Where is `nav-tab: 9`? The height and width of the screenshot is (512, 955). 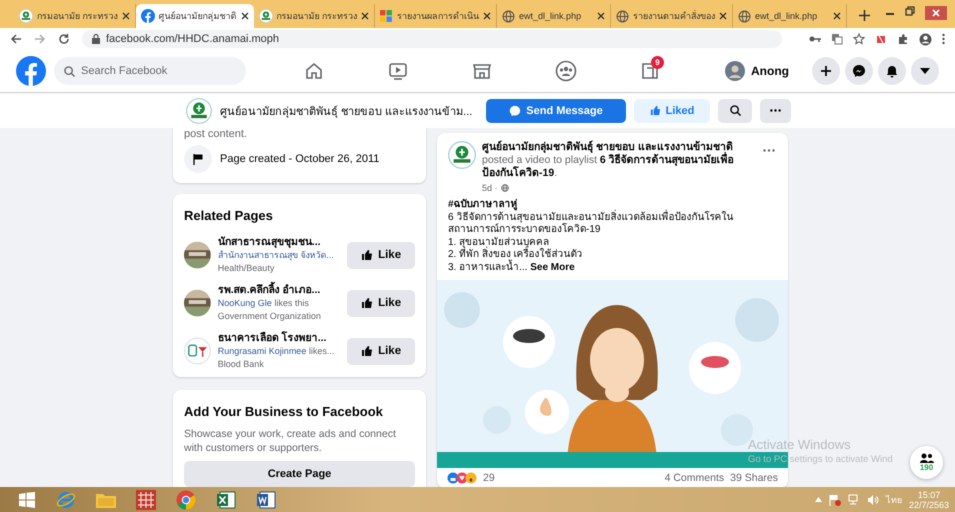 nav-tab: 9 is located at coordinates (650, 71).